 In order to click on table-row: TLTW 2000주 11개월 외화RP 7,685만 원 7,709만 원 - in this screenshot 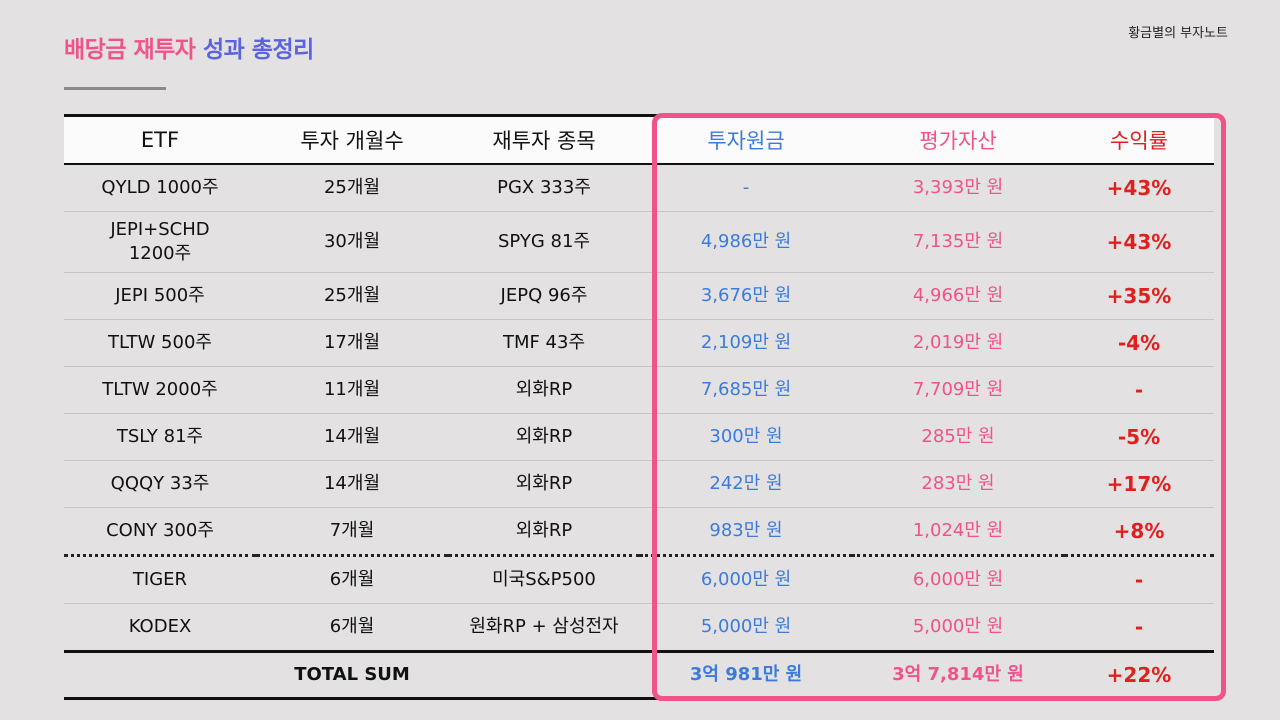, I will do `click(639, 390)`.